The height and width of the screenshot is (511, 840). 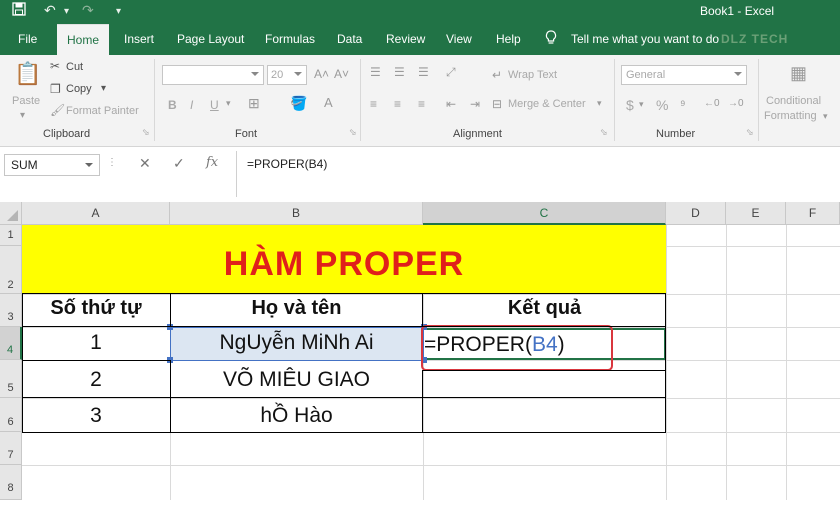 I want to click on increase-font-icon: A˄, so click(x=321, y=74).